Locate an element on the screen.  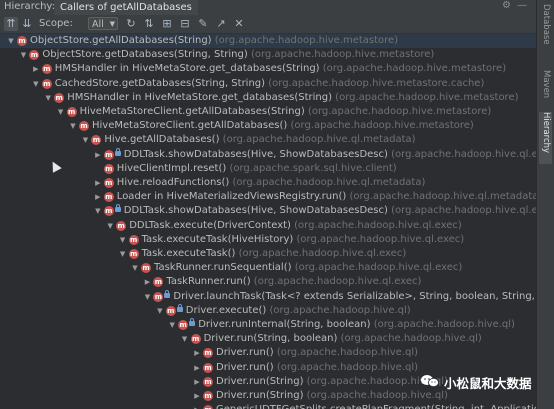
expand-all-icon: ⊞ is located at coordinates (167, 24).